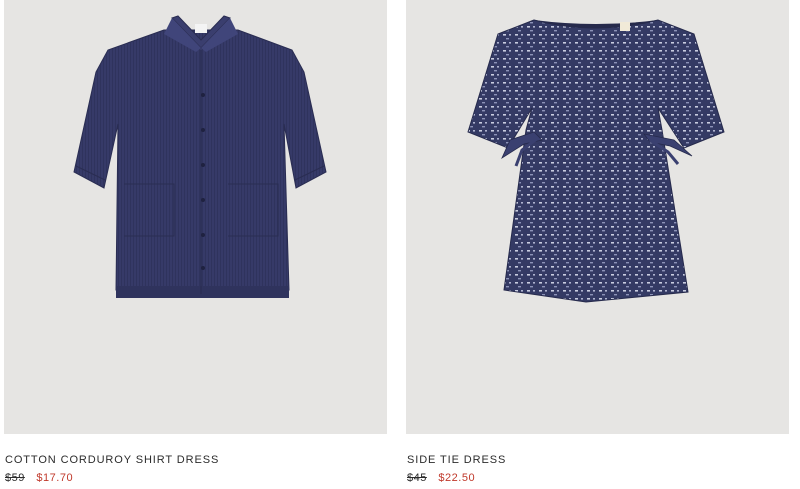 The width and height of the screenshot is (800, 489). I want to click on sale-price: $22.50, so click(457, 478).